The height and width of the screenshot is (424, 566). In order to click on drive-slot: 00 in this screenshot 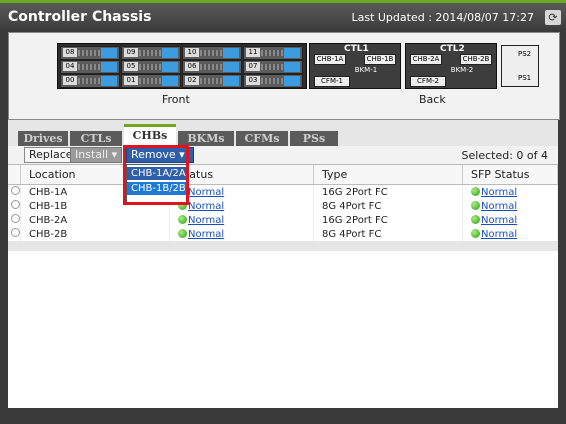, I will do `click(90, 81)`.